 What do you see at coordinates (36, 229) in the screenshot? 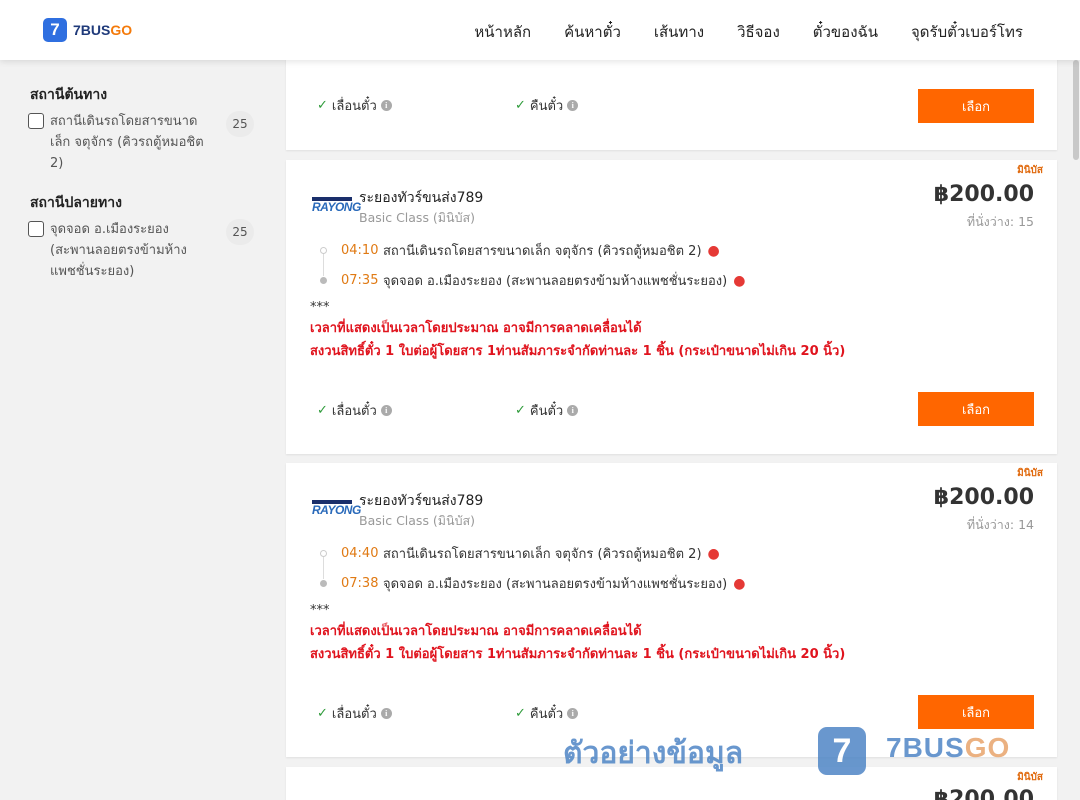
I see `destination-checkbox` at bounding box center [36, 229].